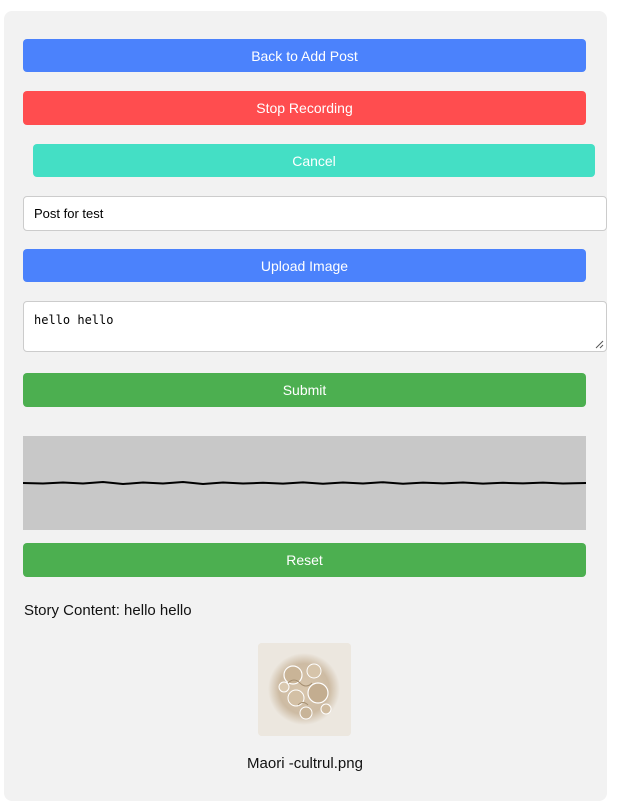 This screenshot has height=801, width=621. I want to click on cancel-button: Cancel, so click(314, 160).